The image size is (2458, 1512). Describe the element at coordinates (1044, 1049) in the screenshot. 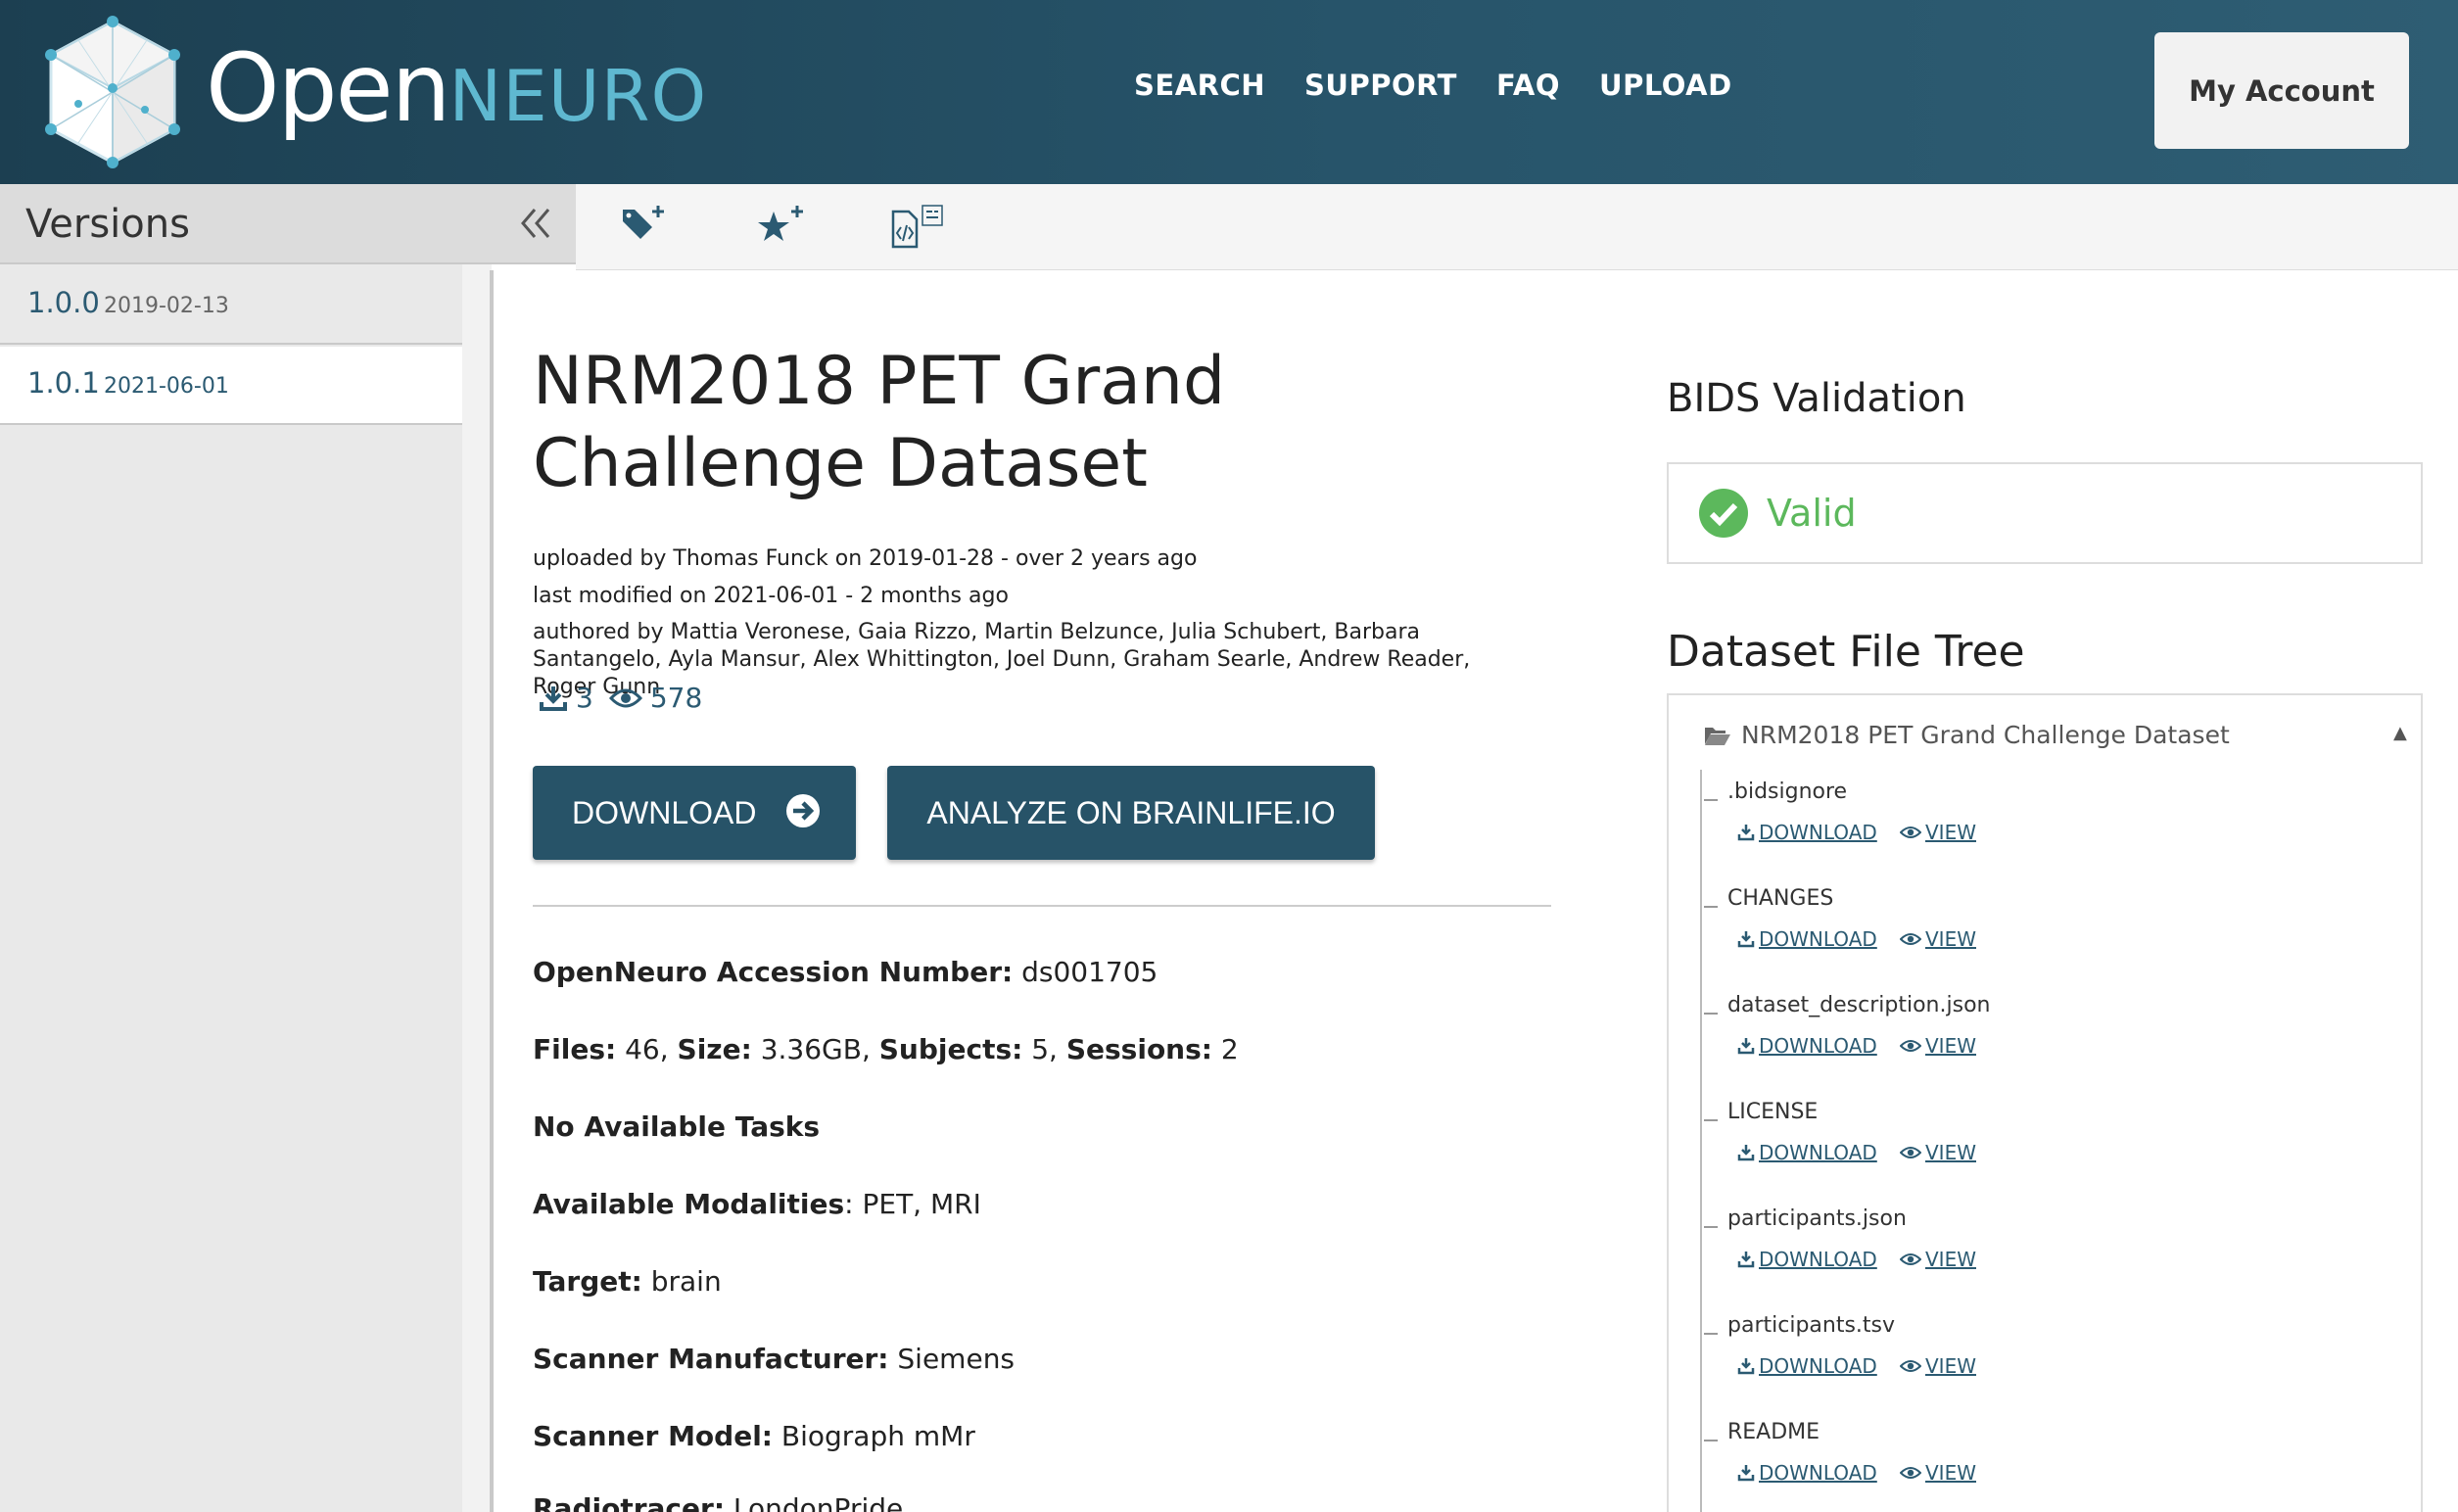

I see `subjects-value: 5,` at that location.